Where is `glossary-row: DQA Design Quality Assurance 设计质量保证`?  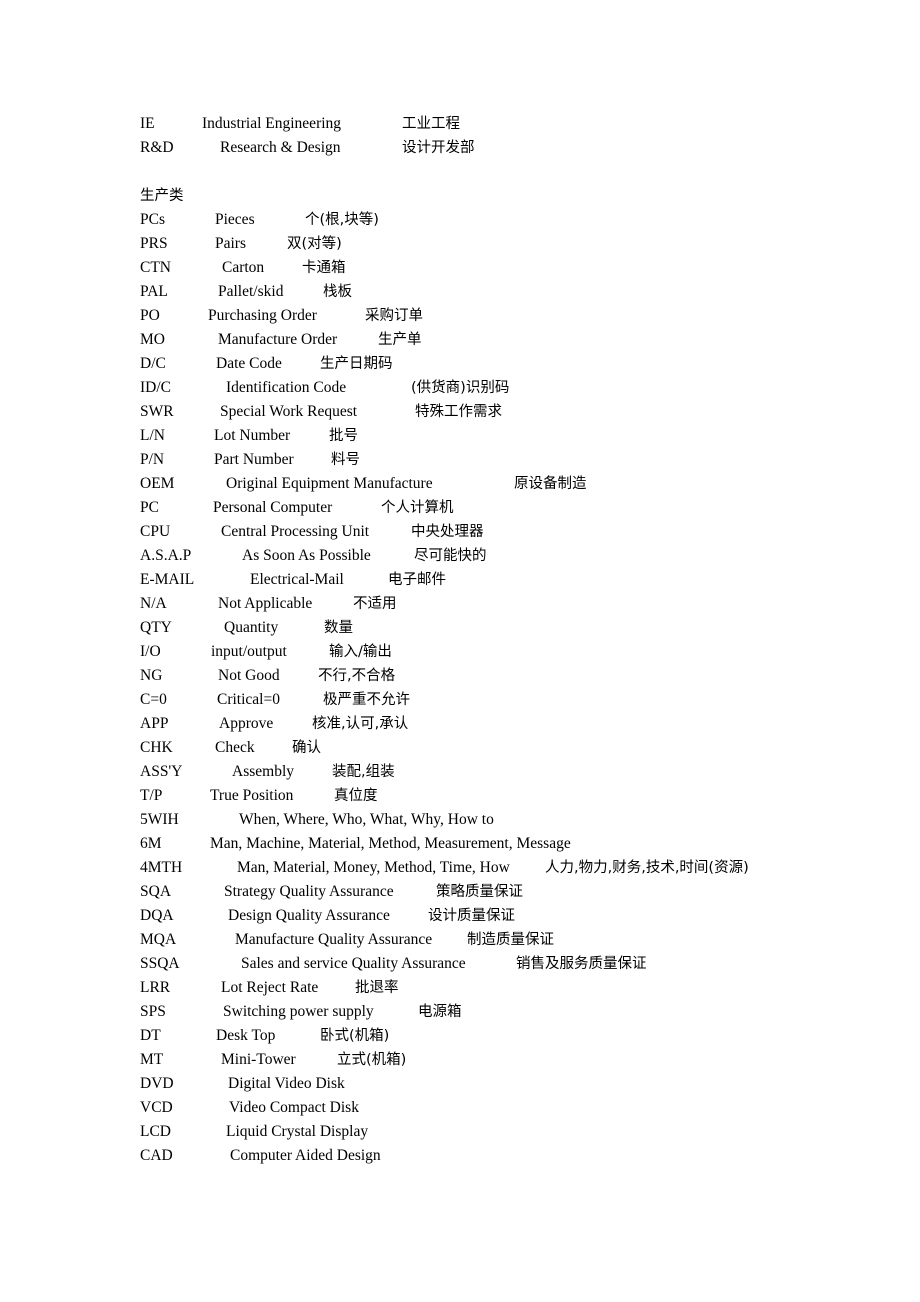 glossary-row: DQA Design Quality Assurance 设计质量保证 is located at coordinates (520, 916).